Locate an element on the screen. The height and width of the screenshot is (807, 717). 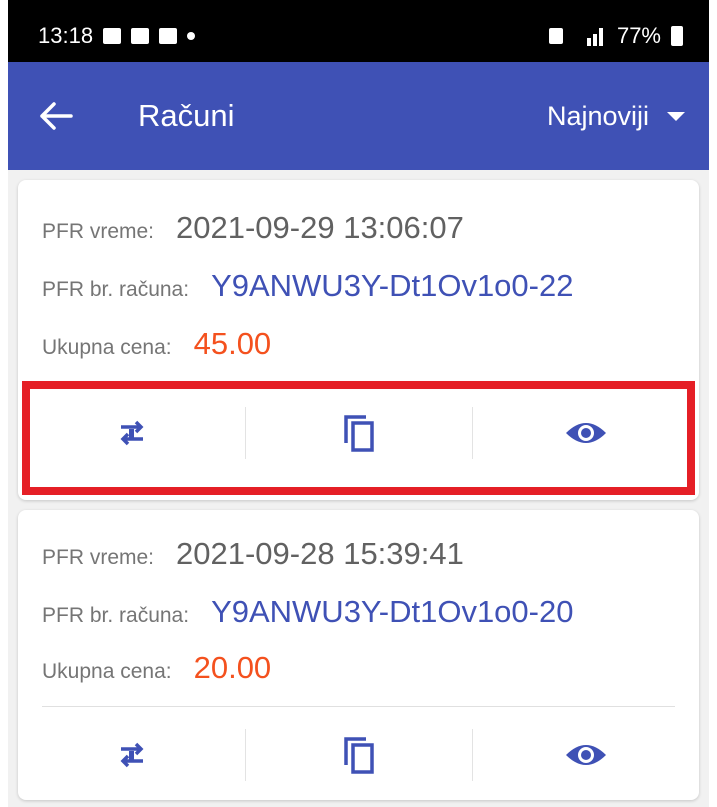
sort-dropdown: Najnoviji is located at coordinates (616, 116).